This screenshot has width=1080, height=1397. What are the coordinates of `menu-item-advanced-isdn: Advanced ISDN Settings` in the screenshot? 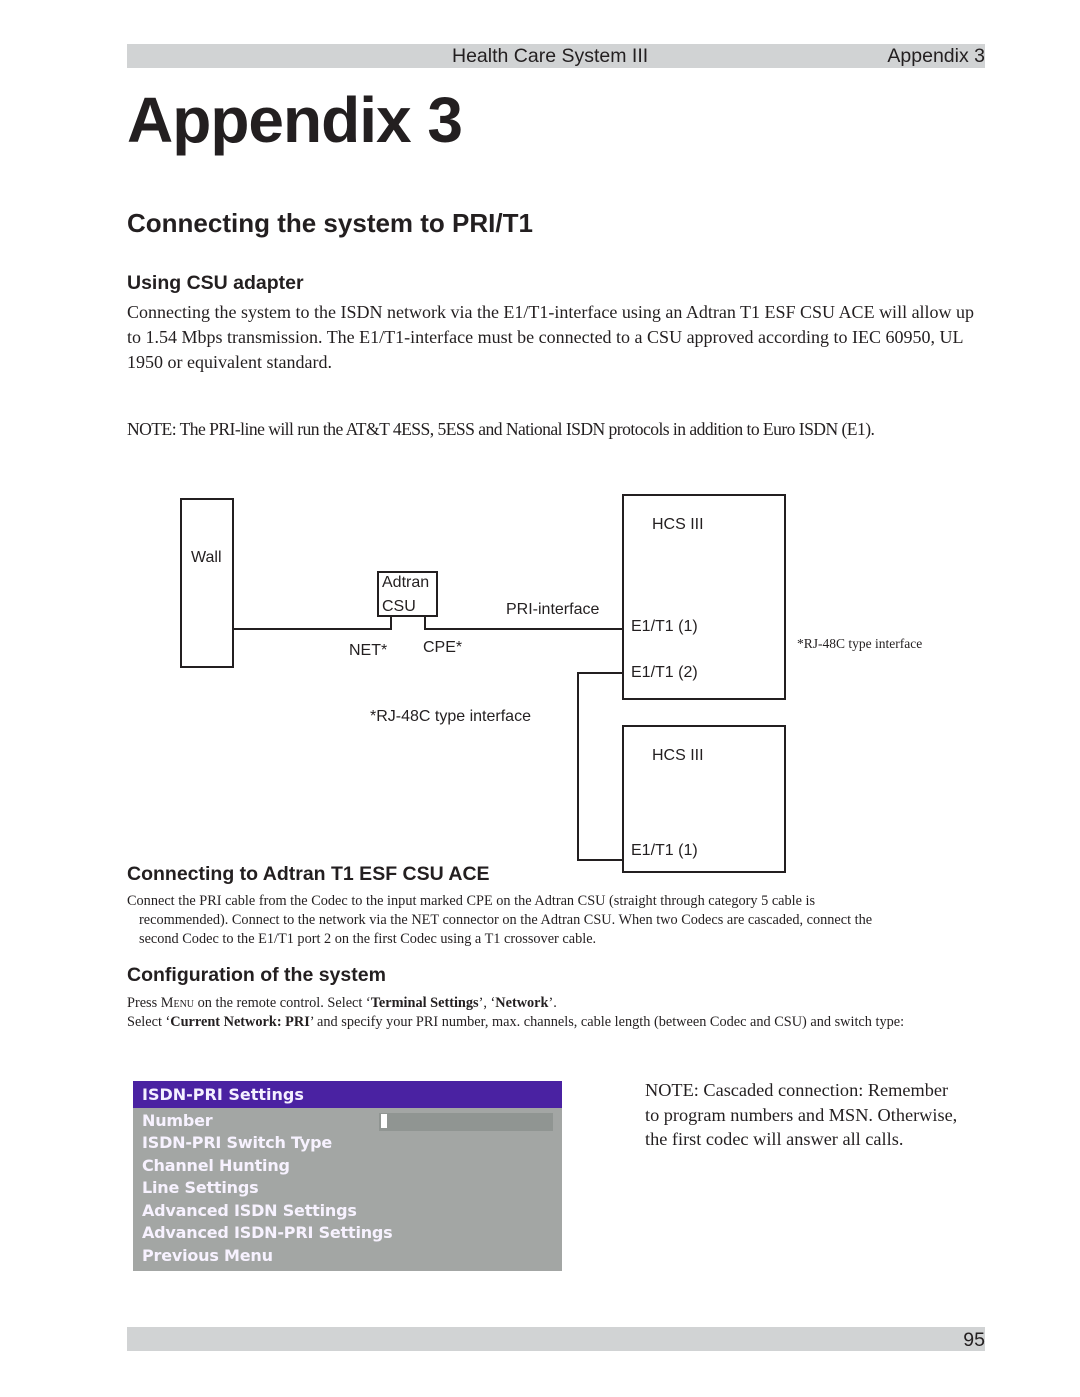 It's located at (249, 1211).